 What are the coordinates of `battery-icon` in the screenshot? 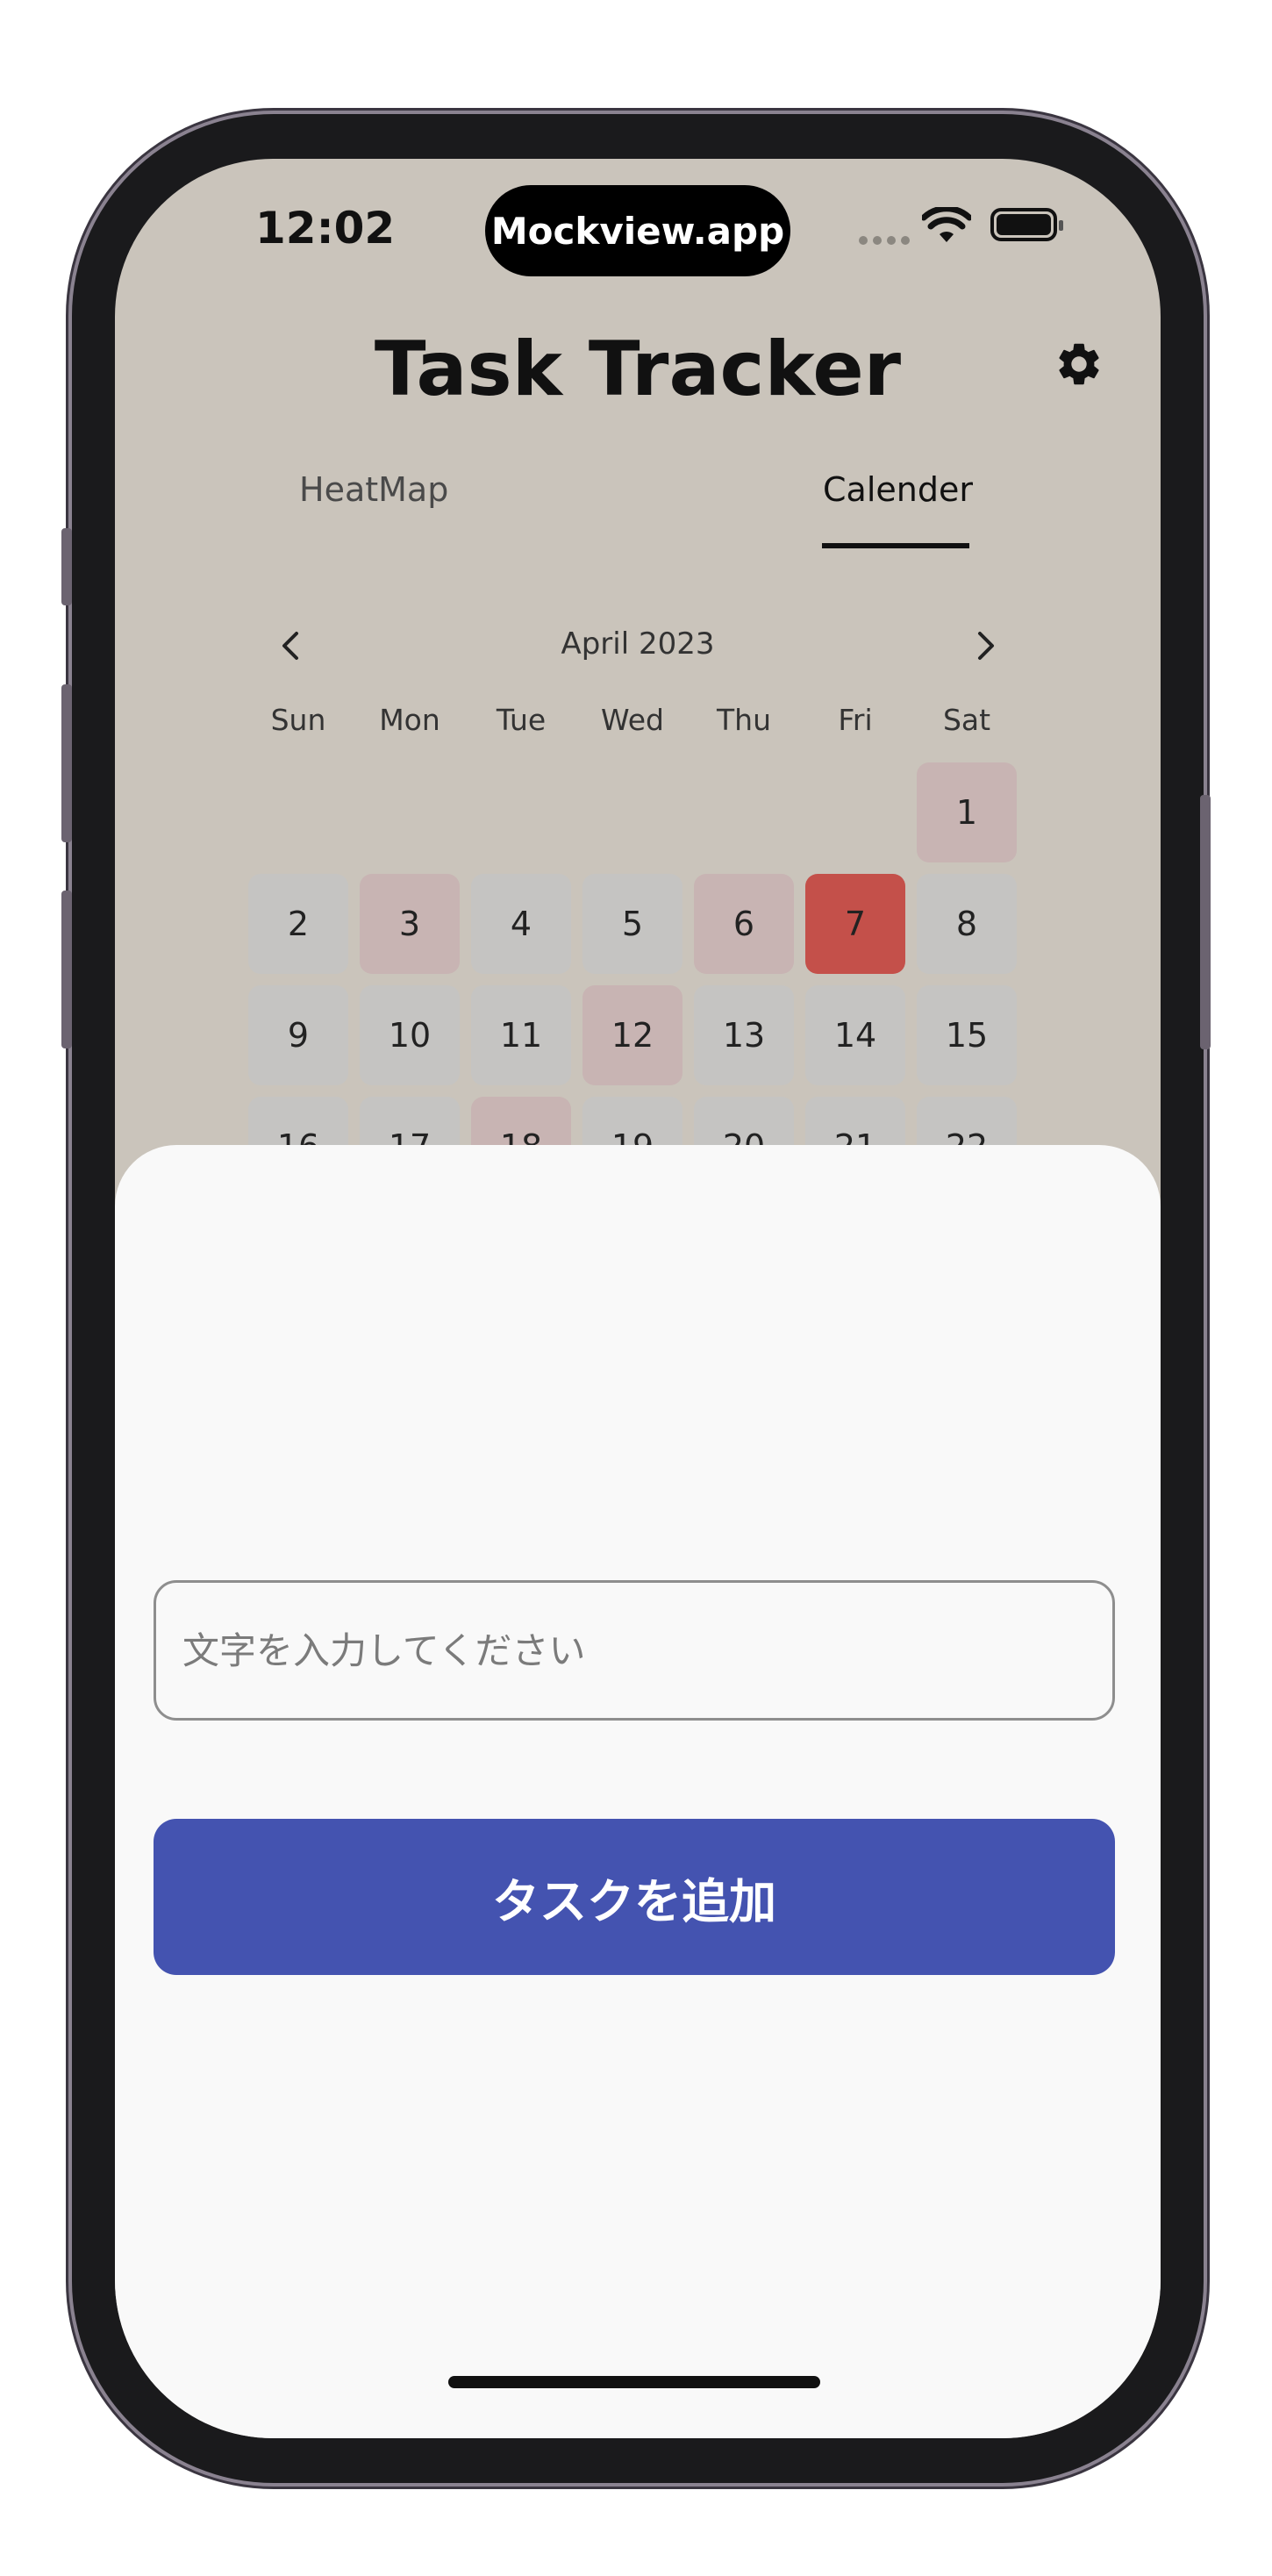 It's located at (1026, 224).